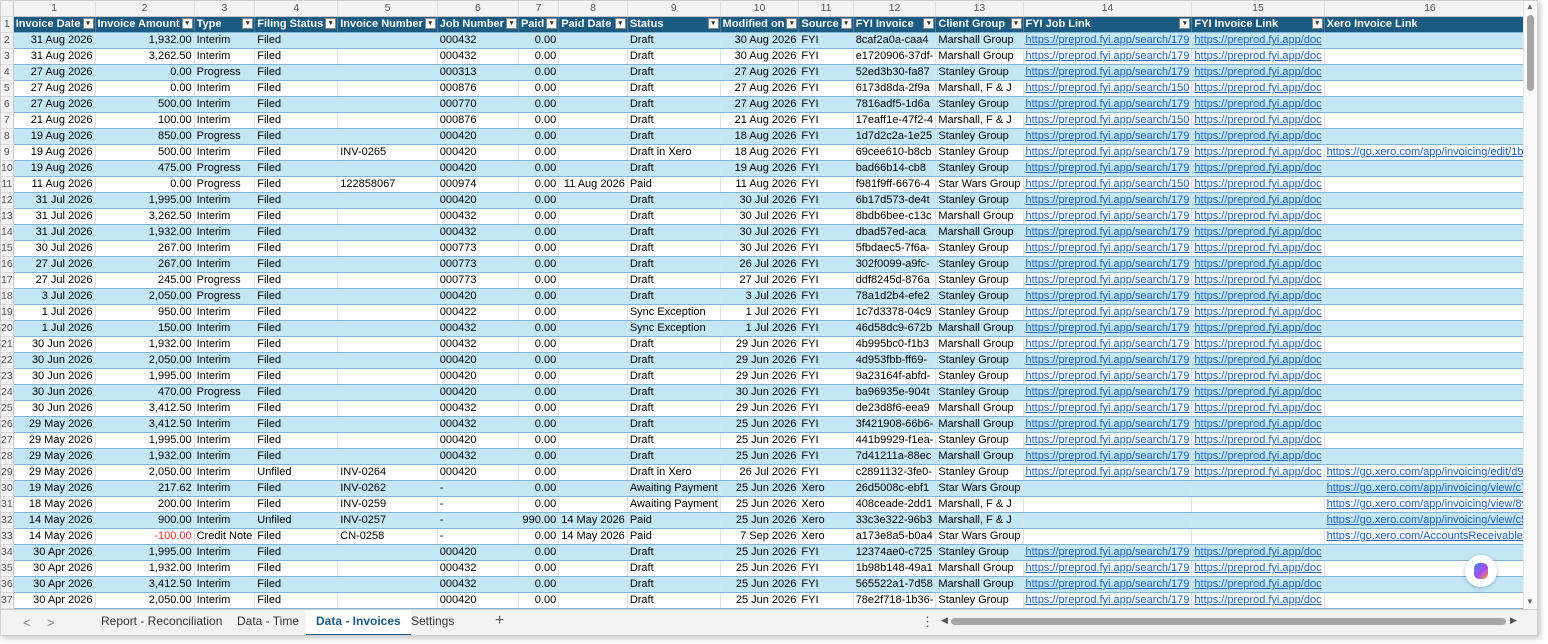 This screenshot has width=1548, height=644. What do you see at coordinates (895, 184) in the screenshot?
I see `fyi-invoice-cell: f981f9ff-6676-4` at bounding box center [895, 184].